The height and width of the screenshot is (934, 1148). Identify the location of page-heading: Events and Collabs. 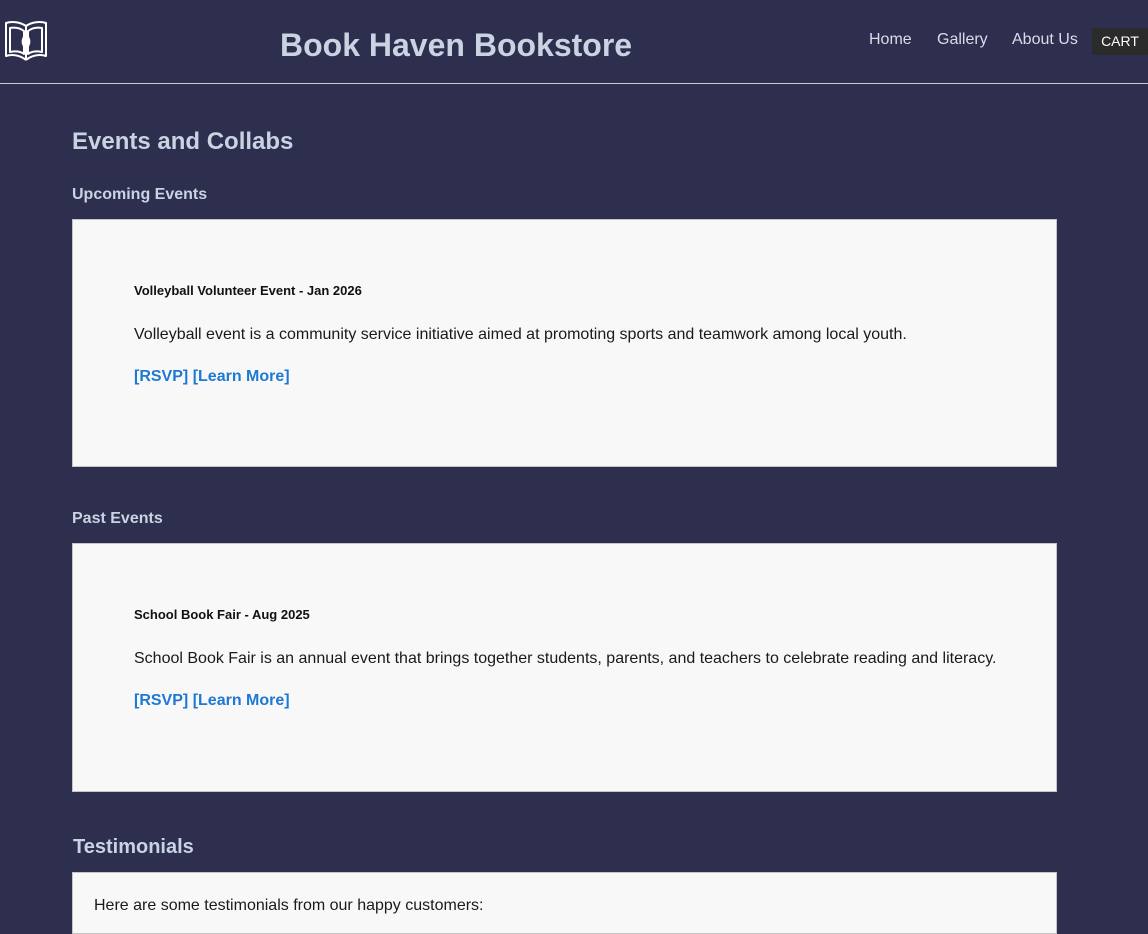
(183, 141).